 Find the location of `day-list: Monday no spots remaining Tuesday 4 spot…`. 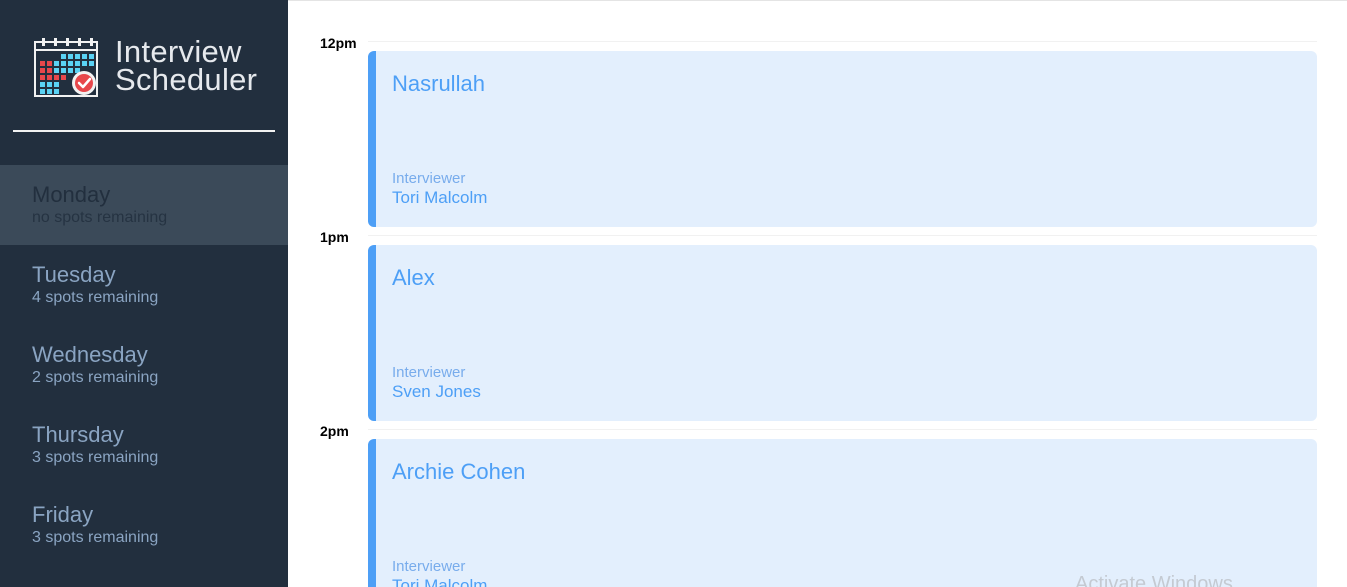

day-list: Monday no spots remaining Tuesday 4 spot… is located at coordinates (144, 365).